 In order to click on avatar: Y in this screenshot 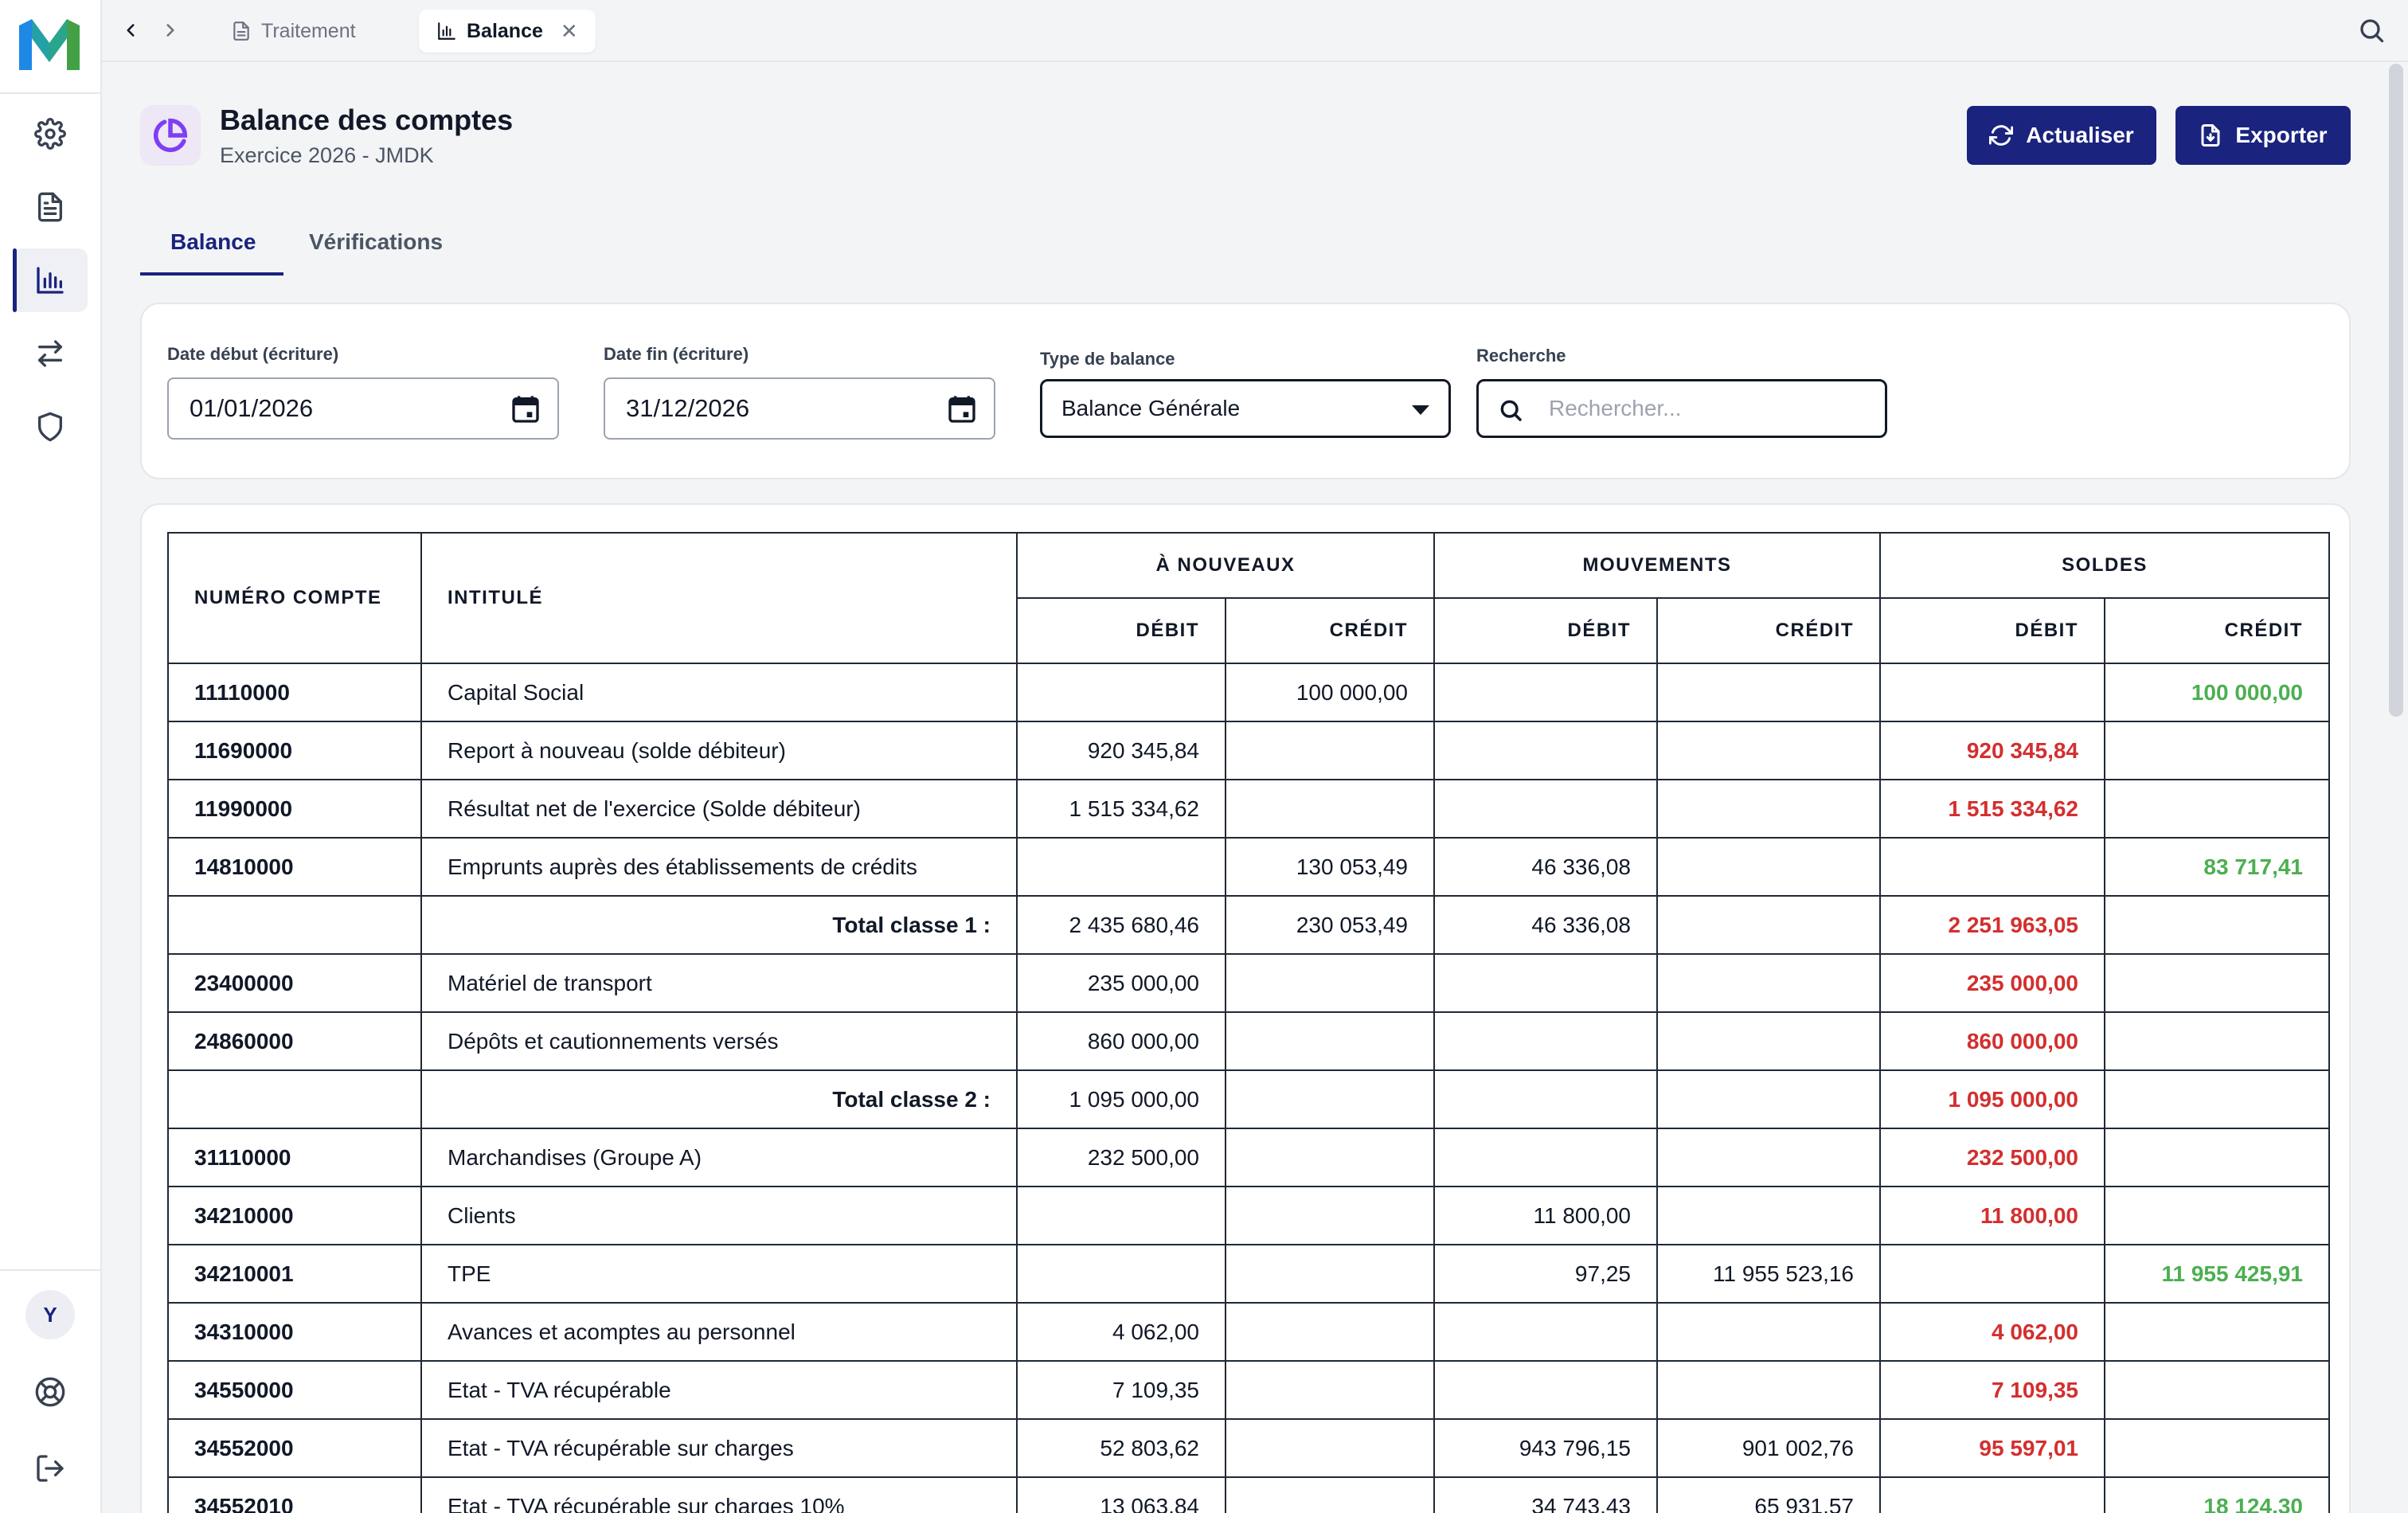, I will do `click(50, 1314)`.